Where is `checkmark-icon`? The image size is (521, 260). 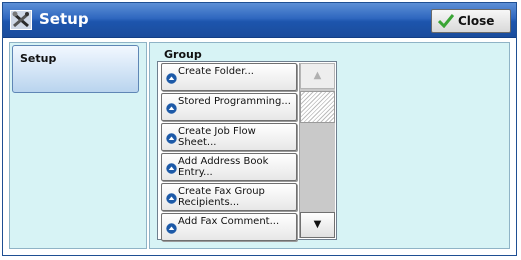
checkmark-icon is located at coordinates (446, 21).